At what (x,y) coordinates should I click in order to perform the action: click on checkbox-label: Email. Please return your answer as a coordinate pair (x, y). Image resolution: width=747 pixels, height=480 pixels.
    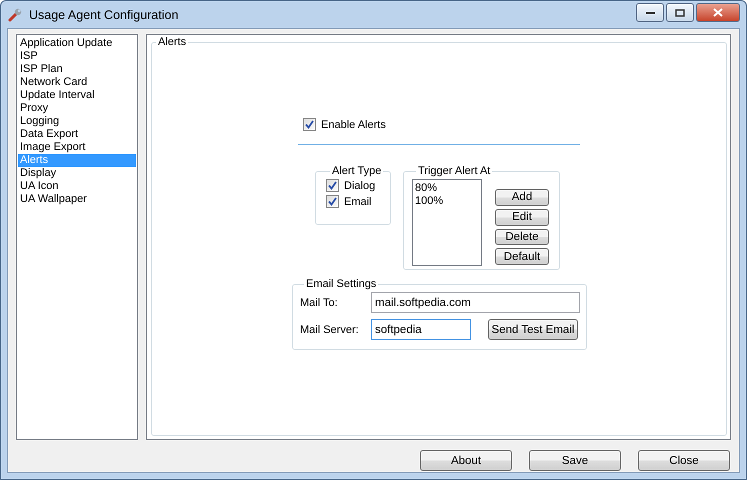
    Looking at the image, I should click on (358, 202).